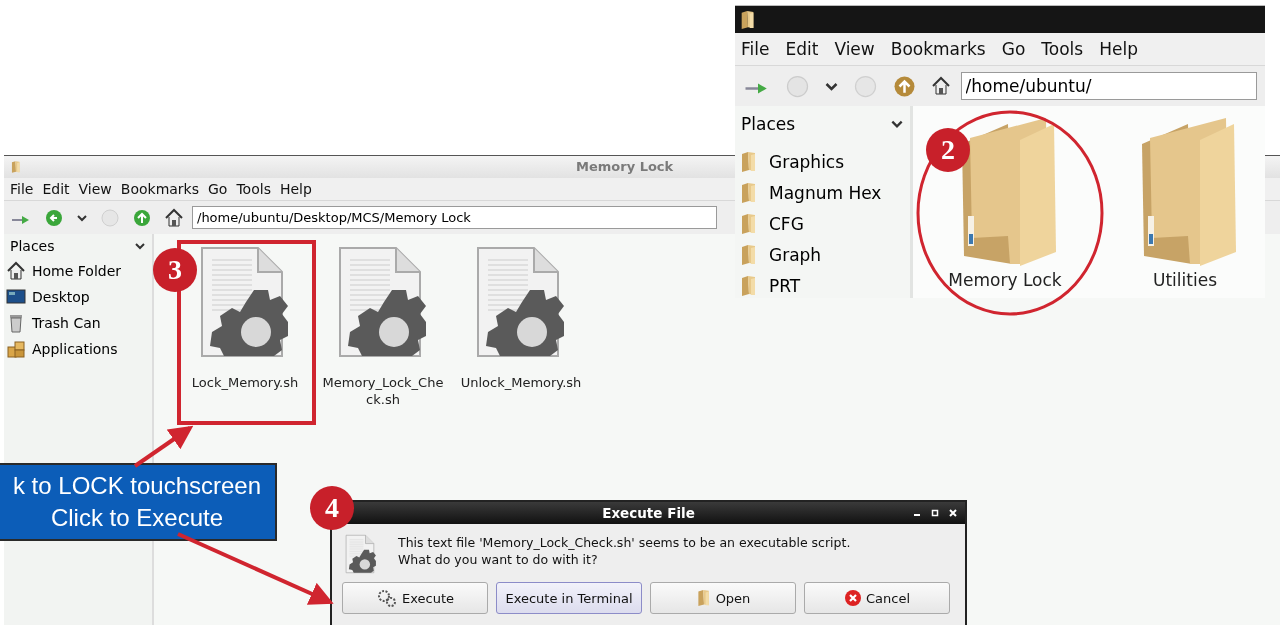 The image size is (1280, 625). What do you see at coordinates (61, 297) in the screenshot?
I see `sidebar-item: Desktop` at bounding box center [61, 297].